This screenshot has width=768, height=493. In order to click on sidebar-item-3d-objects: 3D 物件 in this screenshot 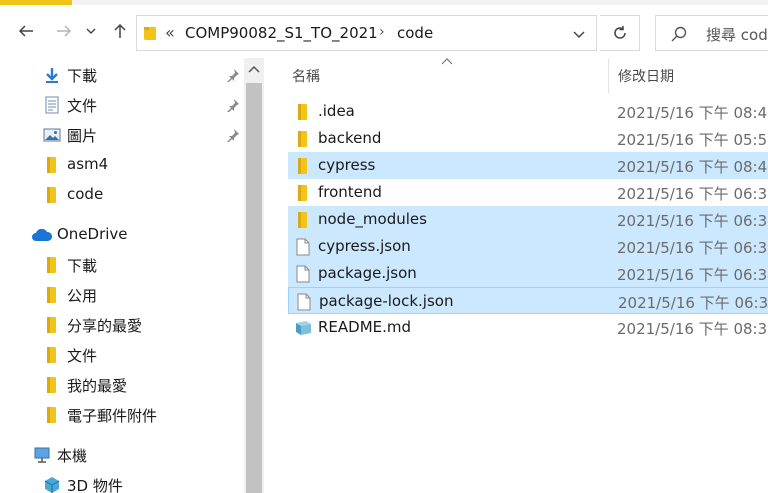, I will do `click(122, 482)`.